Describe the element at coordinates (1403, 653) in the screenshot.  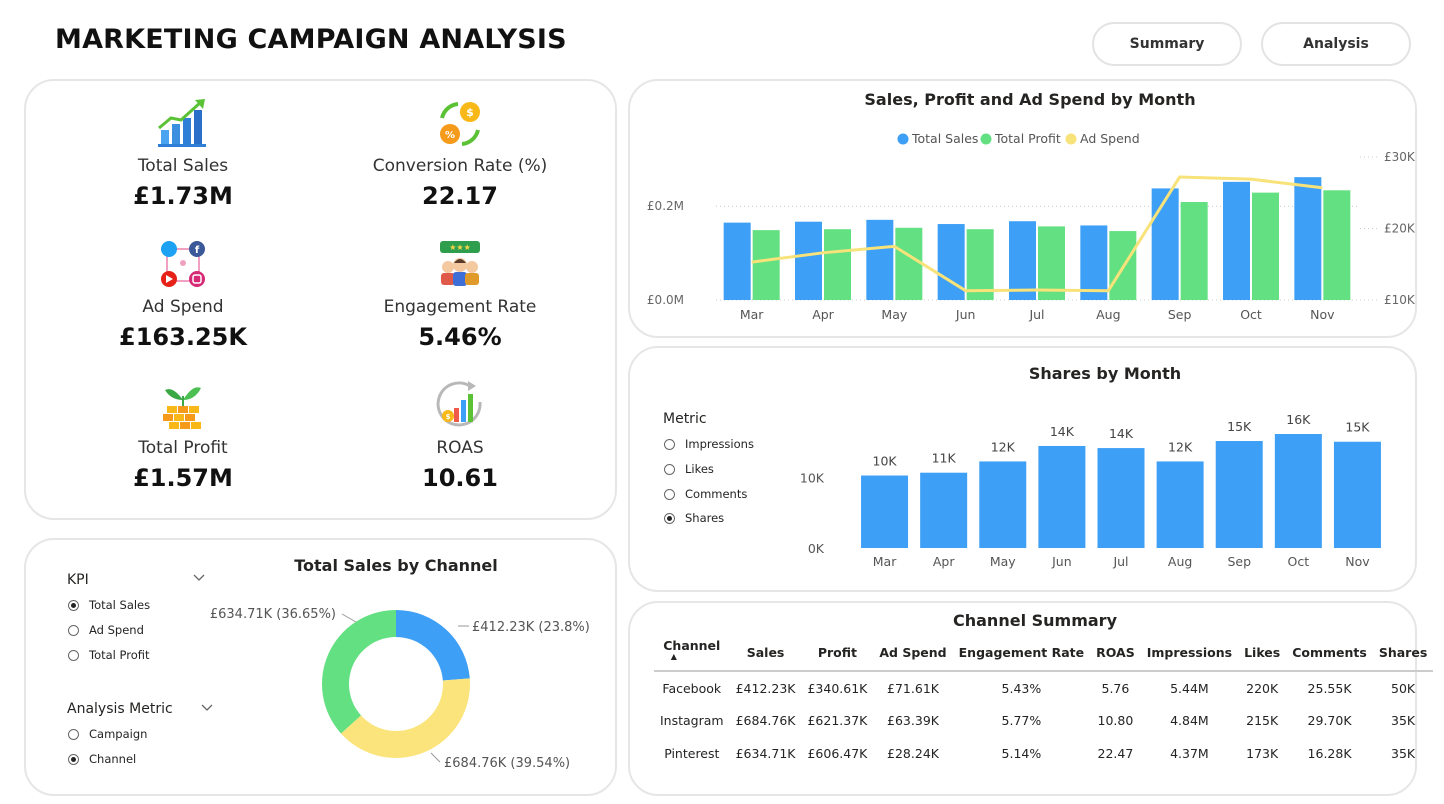
I see `column-header-shares: Shares` at that location.